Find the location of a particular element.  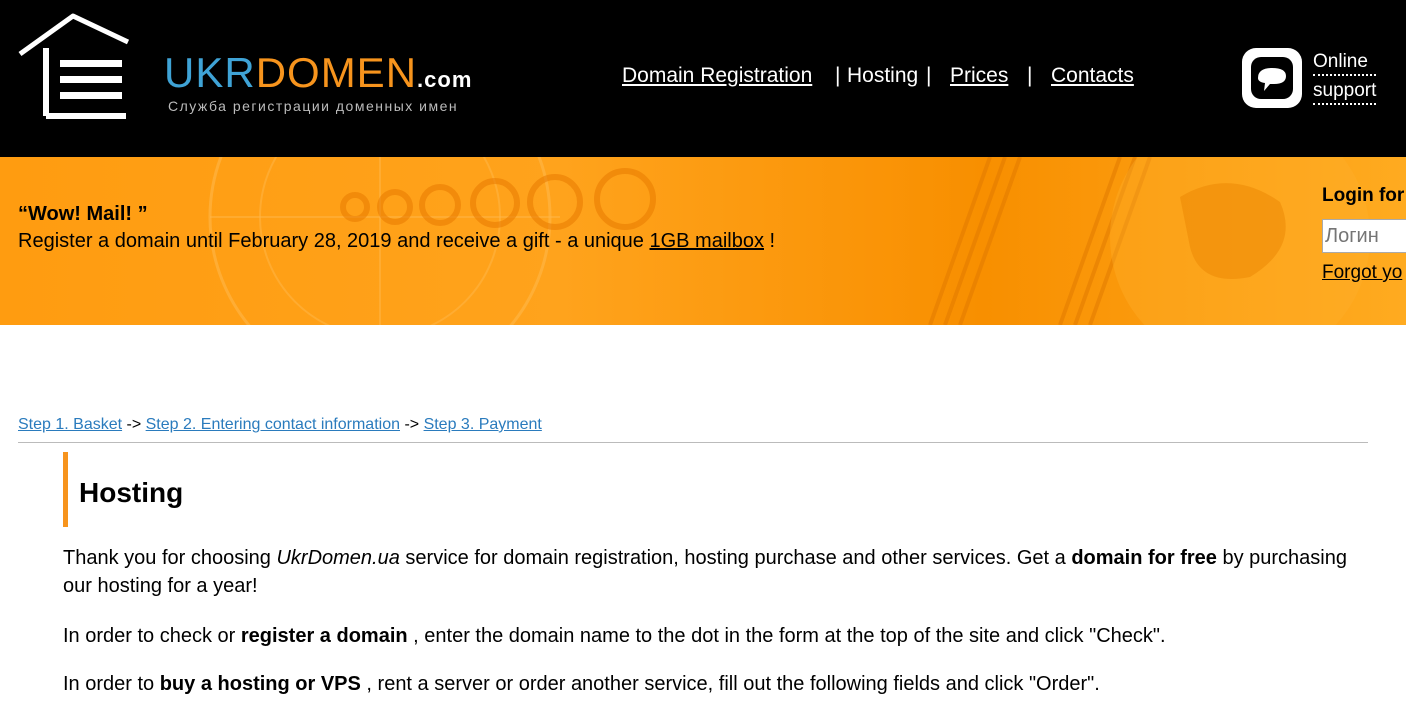

promo-title: “Wow! Mail! ” is located at coordinates (83, 214).